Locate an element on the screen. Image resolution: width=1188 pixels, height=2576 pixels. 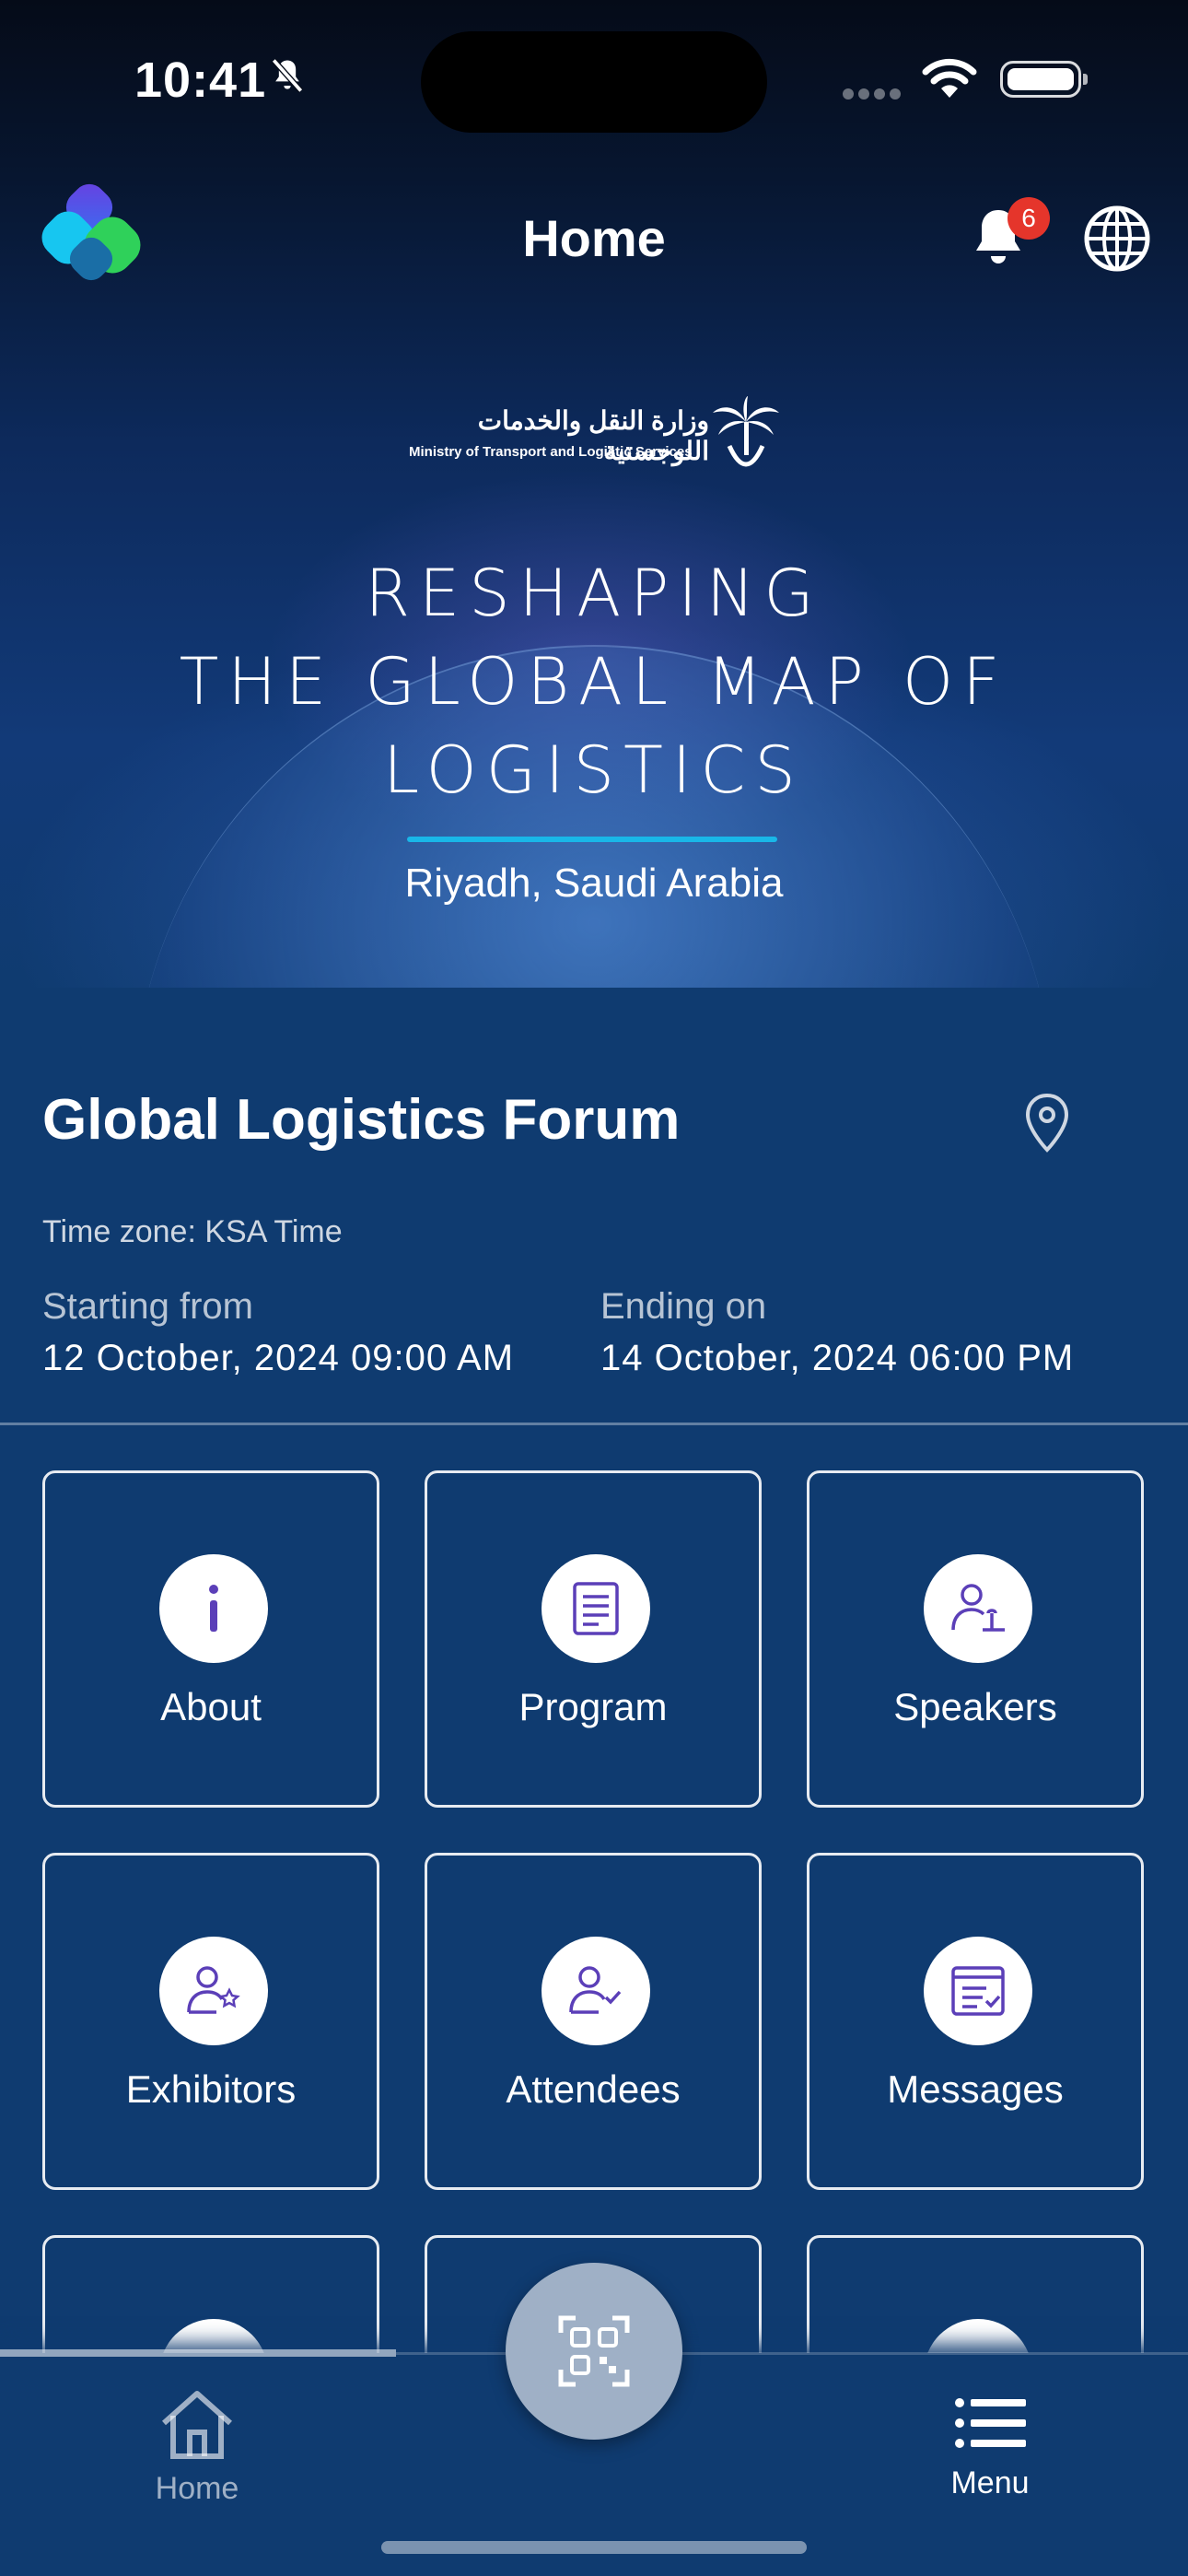
speaker-icon is located at coordinates (978, 1608).